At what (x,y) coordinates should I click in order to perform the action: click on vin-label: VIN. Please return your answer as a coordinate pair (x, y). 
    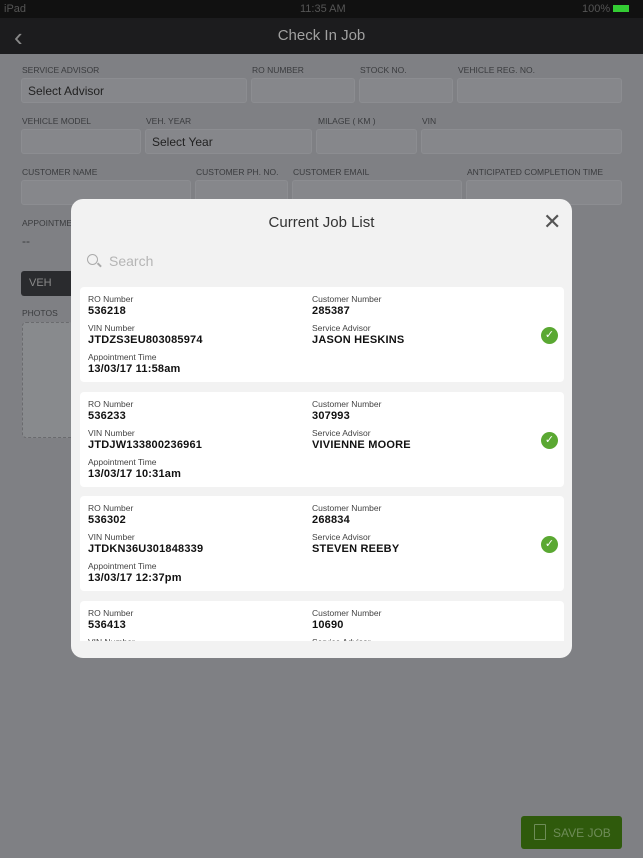
    Looking at the image, I should click on (429, 121).